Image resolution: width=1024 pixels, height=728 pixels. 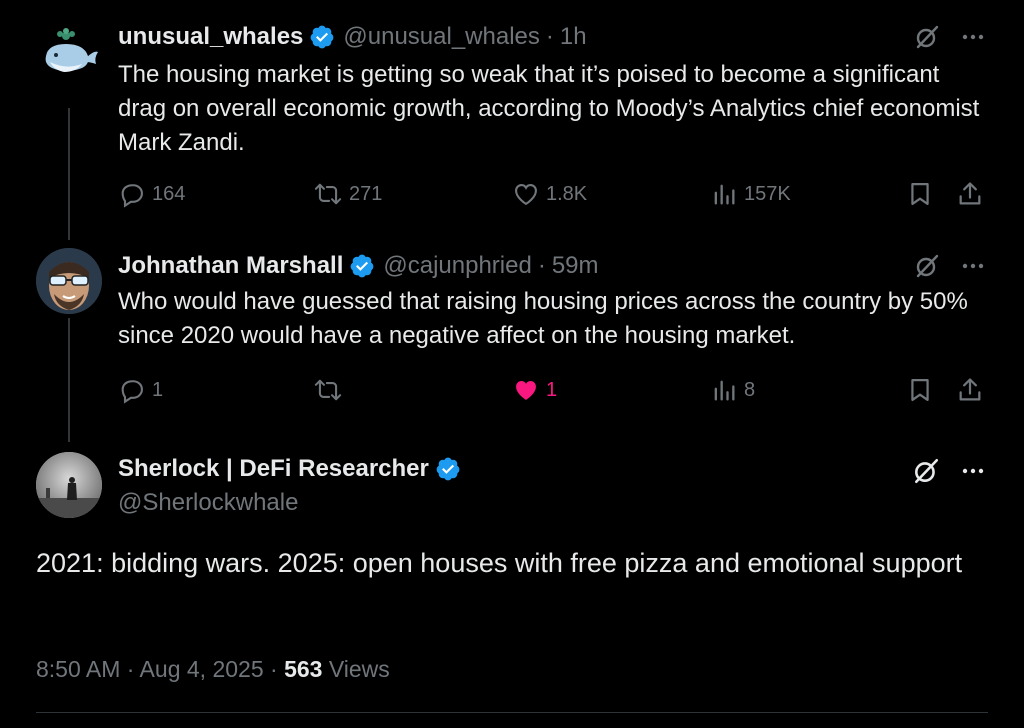 I want to click on sunglasses-man-avatar-icon, so click(x=69, y=281).